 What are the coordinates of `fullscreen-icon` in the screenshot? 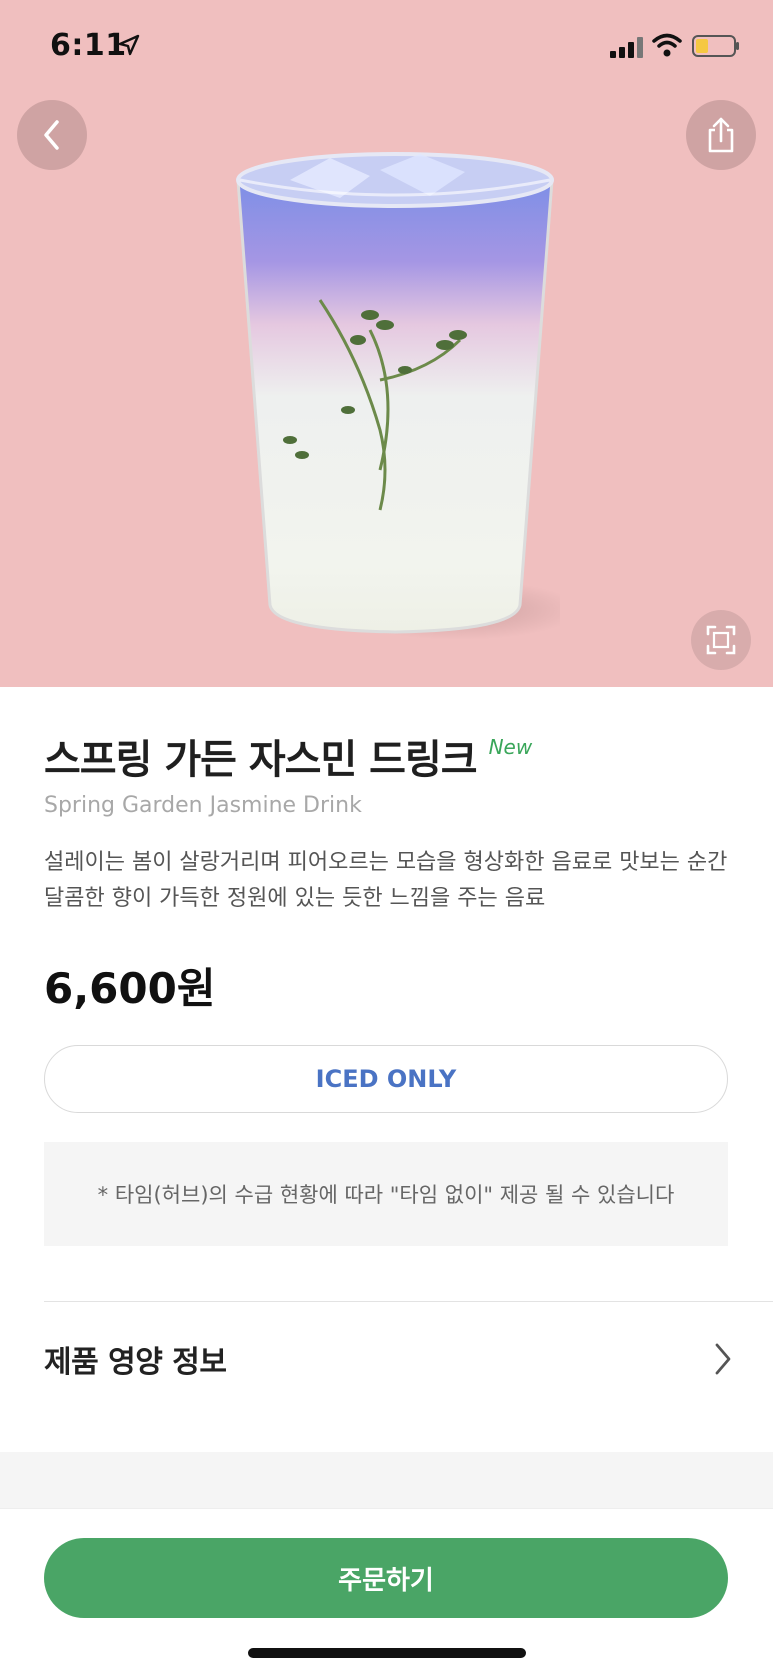 It's located at (721, 640).